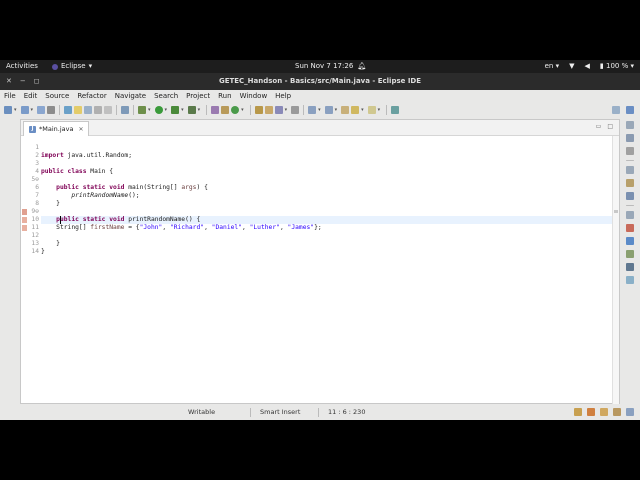 Image resolution: width=640 pixels, height=480 pixels. What do you see at coordinates (158, 110) in the screenshot?
I see `run-icon` at bounding box center [158, 110].